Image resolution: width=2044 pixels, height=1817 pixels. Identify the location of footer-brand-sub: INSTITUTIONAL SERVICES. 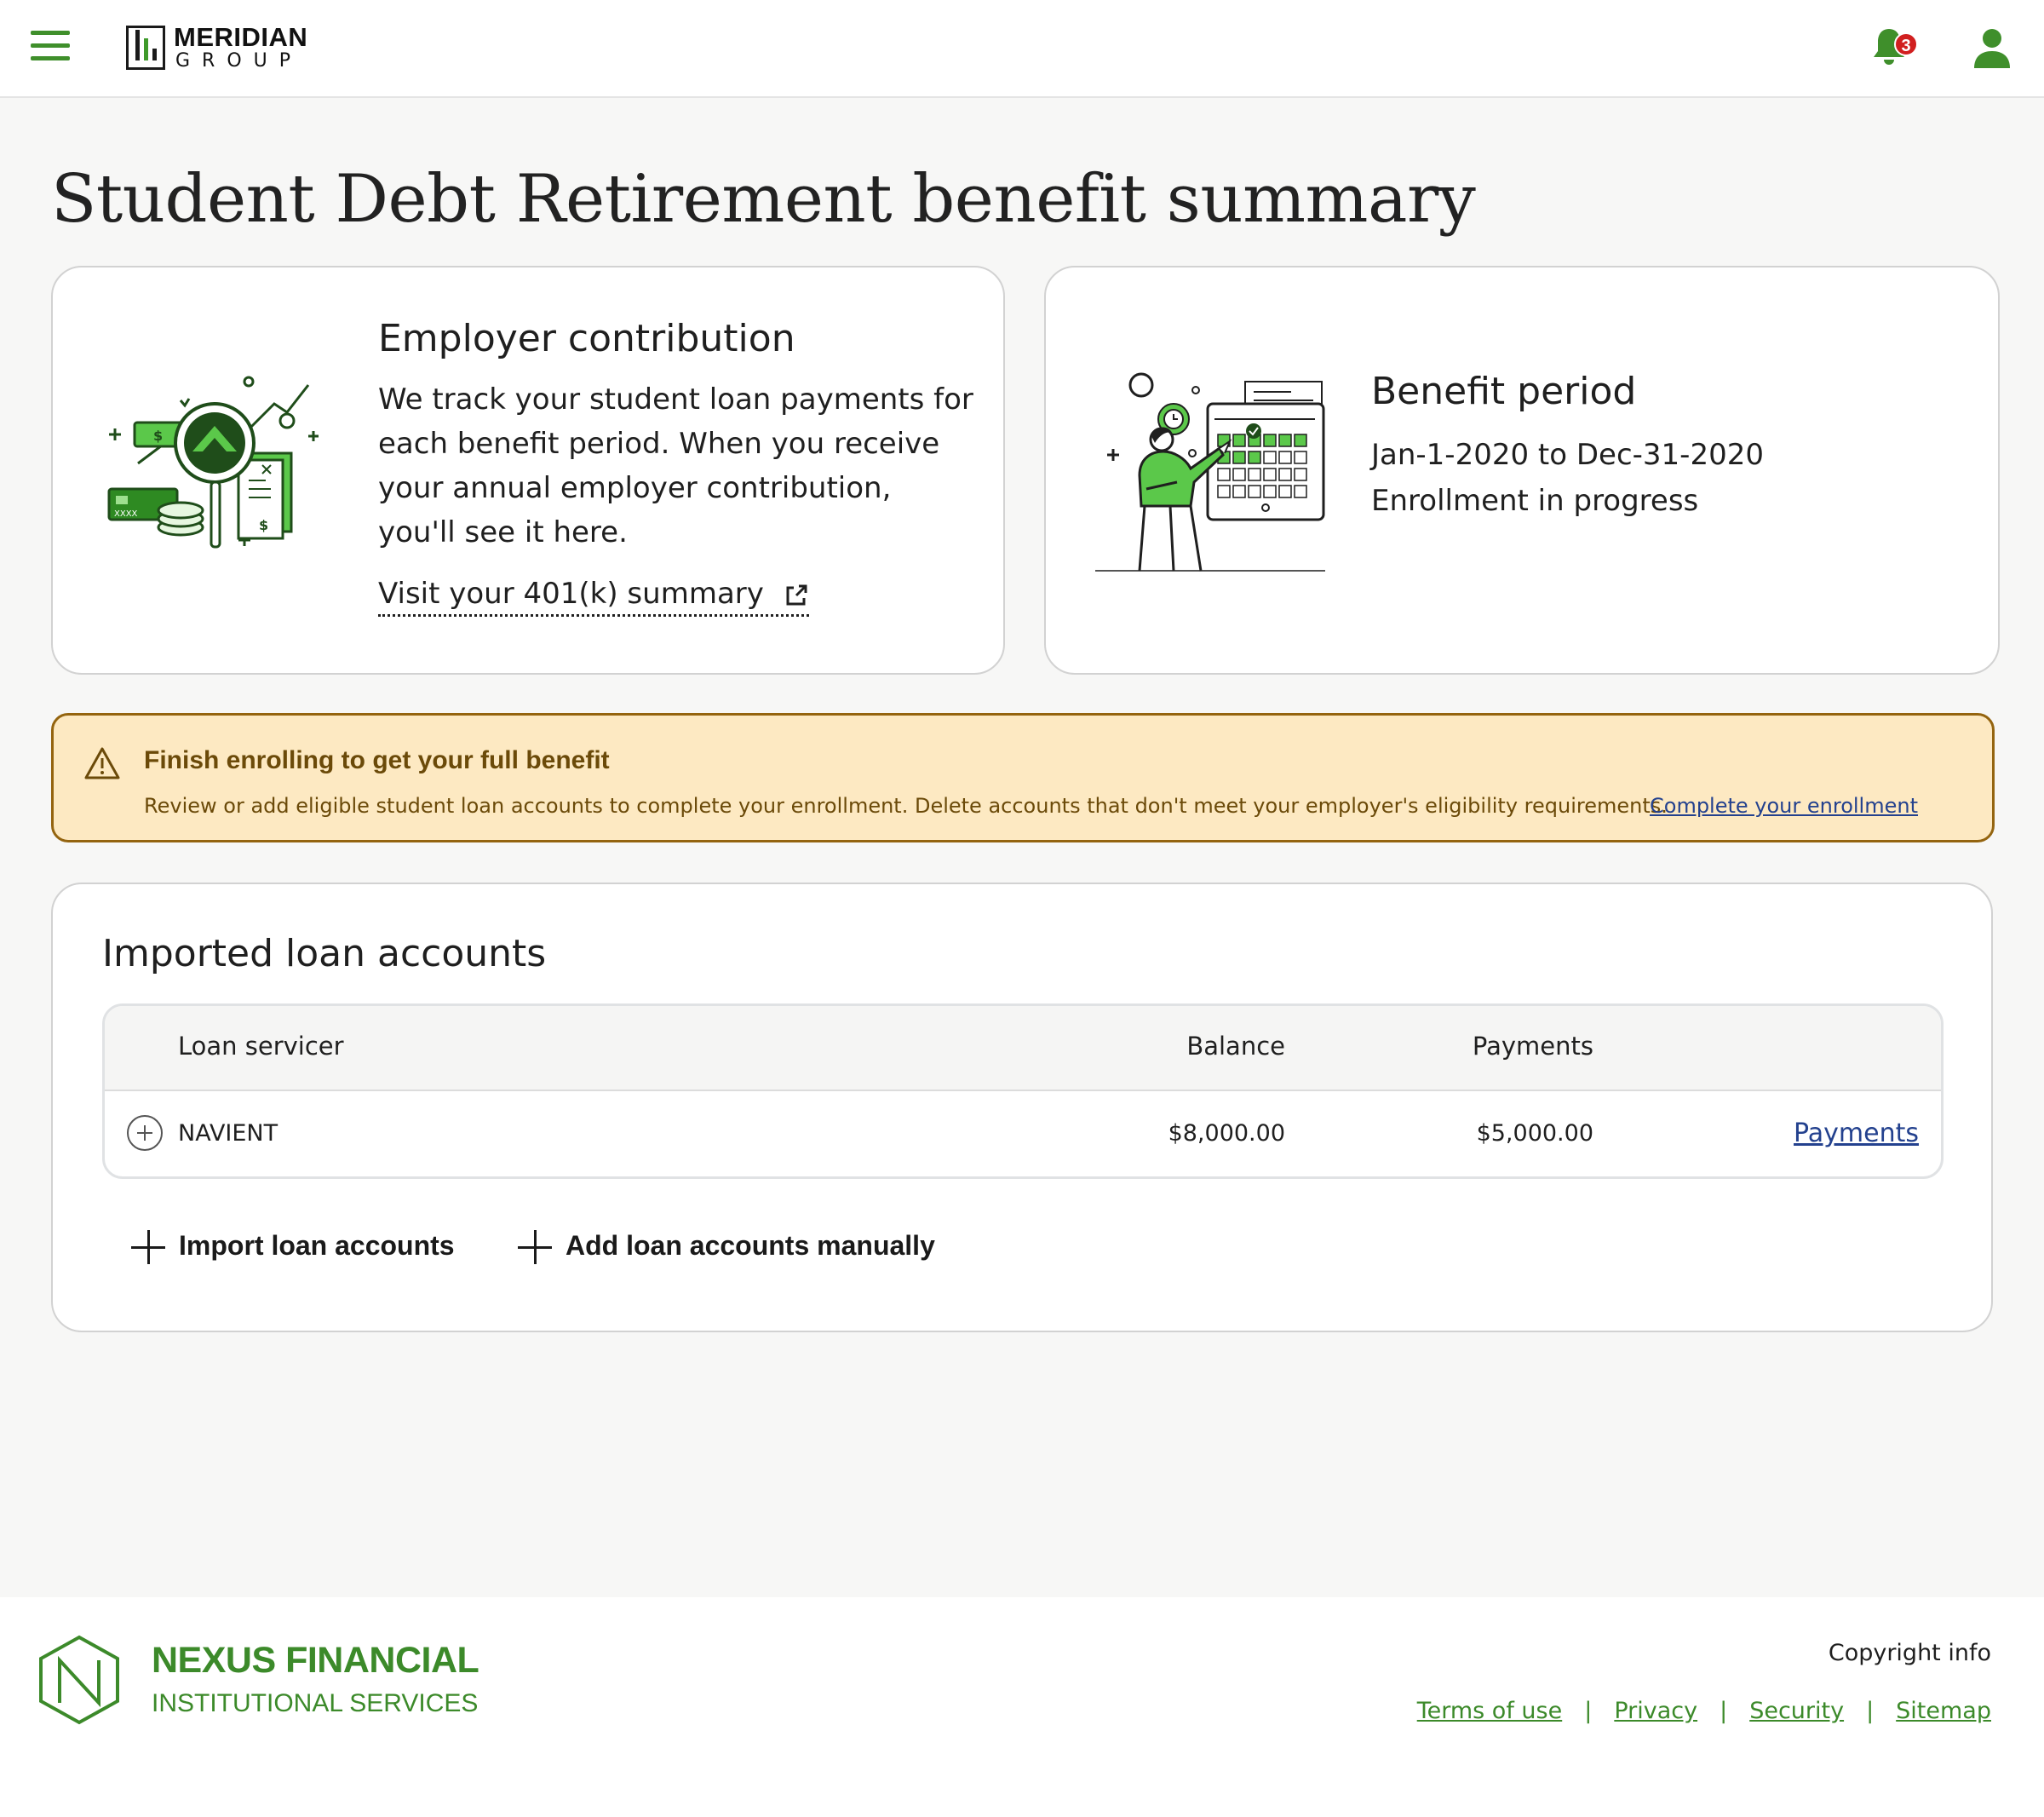
(315, 1703).